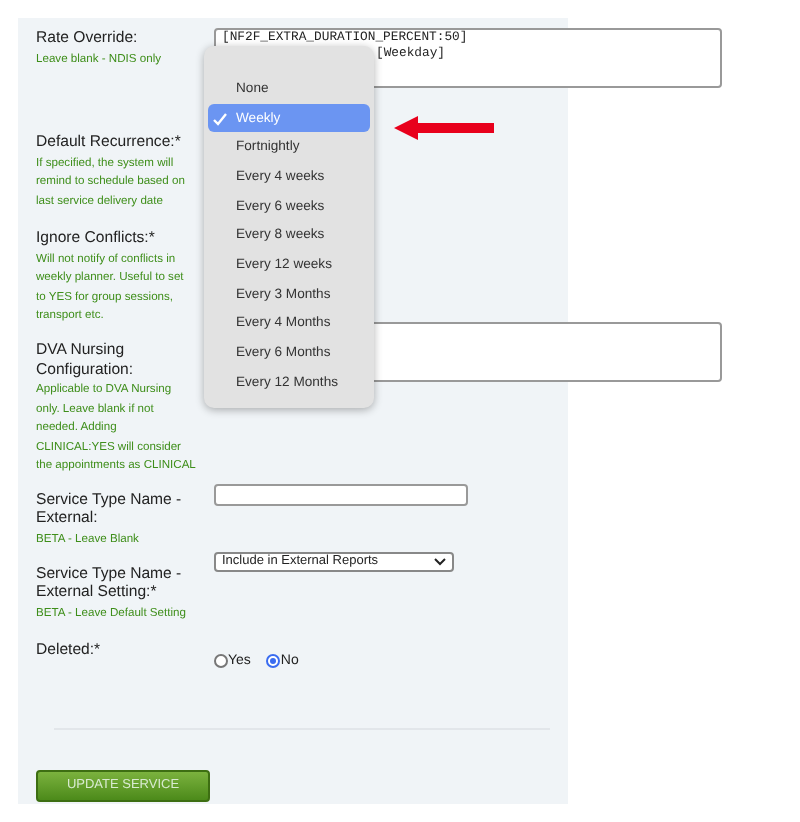  What do you see at coordinates (444, 128) in the screenshot?
I see `arrow-icon` at bounding box center [444, 128].